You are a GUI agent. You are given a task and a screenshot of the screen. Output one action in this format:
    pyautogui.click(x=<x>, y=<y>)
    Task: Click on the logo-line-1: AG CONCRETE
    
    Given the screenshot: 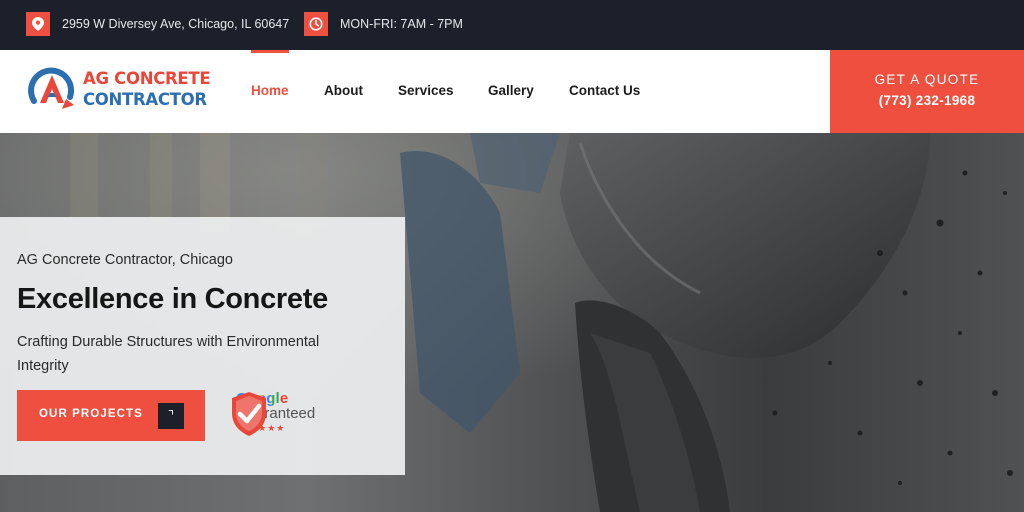 What is the action you would take?
    pyautogui.click(x=147, y=78)
    